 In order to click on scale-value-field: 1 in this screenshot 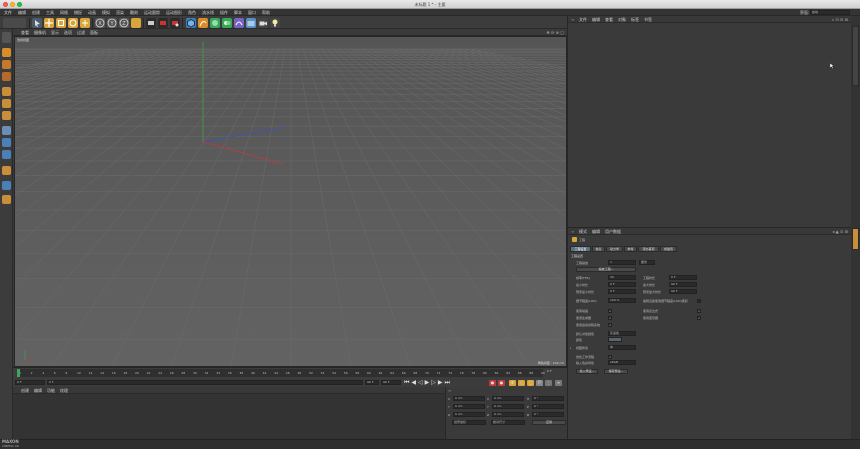, I will do `click(622, 262)`.